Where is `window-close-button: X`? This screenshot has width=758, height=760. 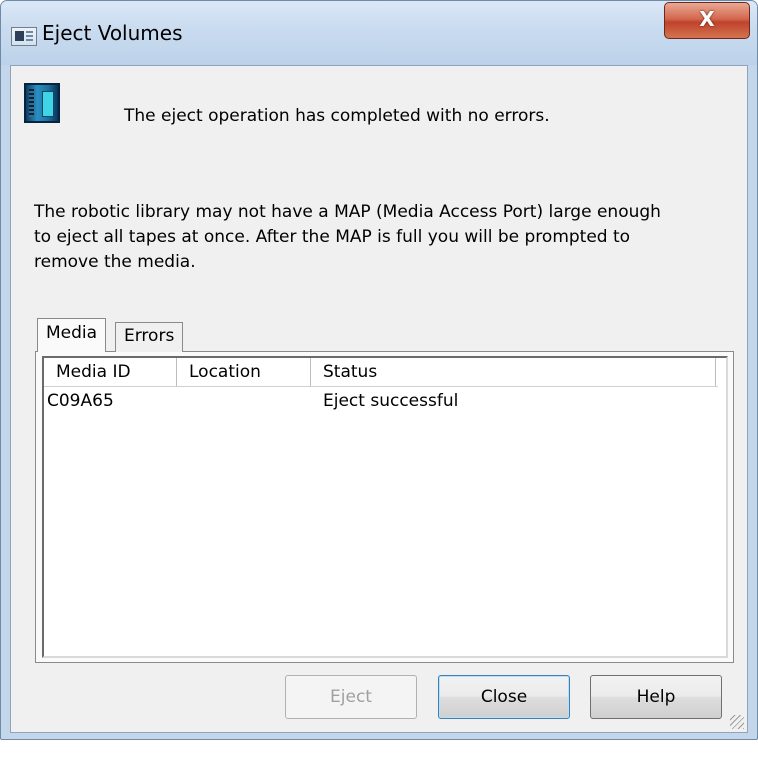 window-close-button: X is located at coordinates (707, 20).